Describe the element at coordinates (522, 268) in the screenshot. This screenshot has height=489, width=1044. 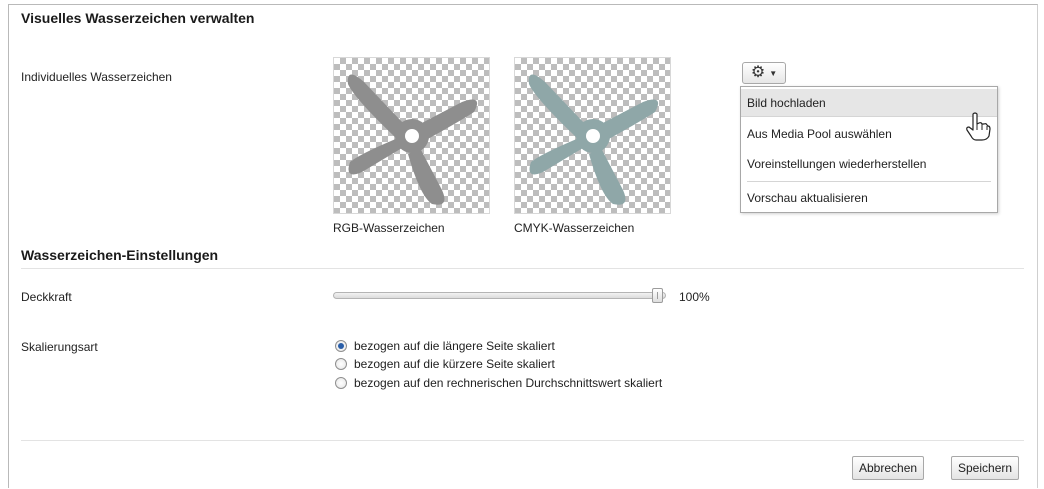
I see `section-divider` at that location.